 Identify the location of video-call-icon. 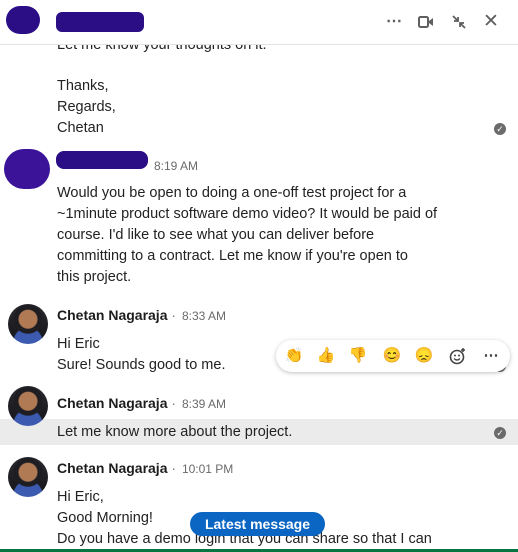
(426, 22).